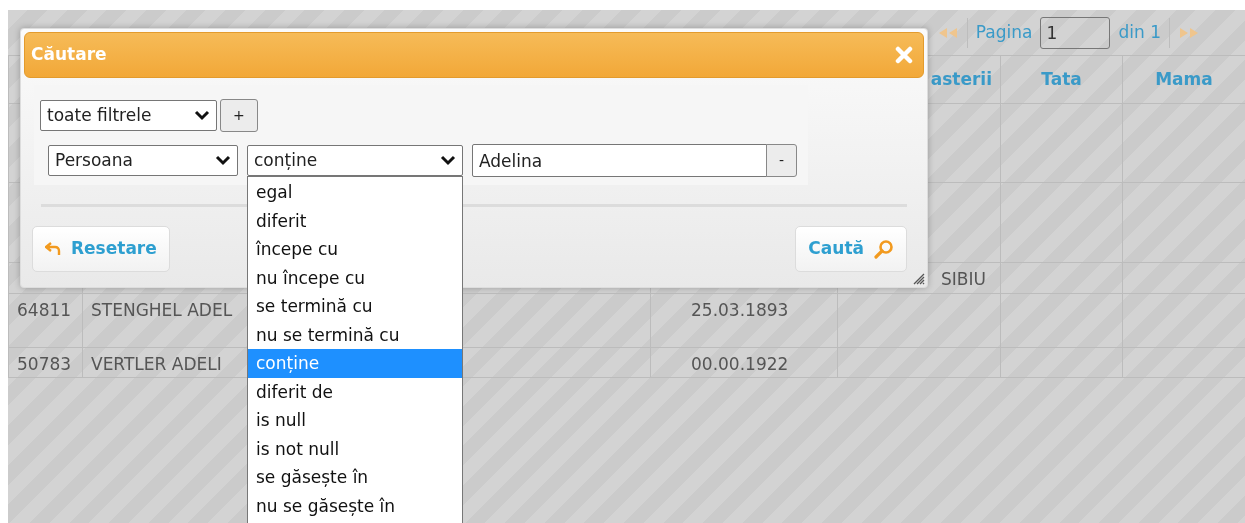 Image resolution: width=1245 pixels, height=523 pixels. What do you see at coordinates (355, 420) in the screenshot?
I see `dropdown-option: is null` at bounding box center [355, 420].